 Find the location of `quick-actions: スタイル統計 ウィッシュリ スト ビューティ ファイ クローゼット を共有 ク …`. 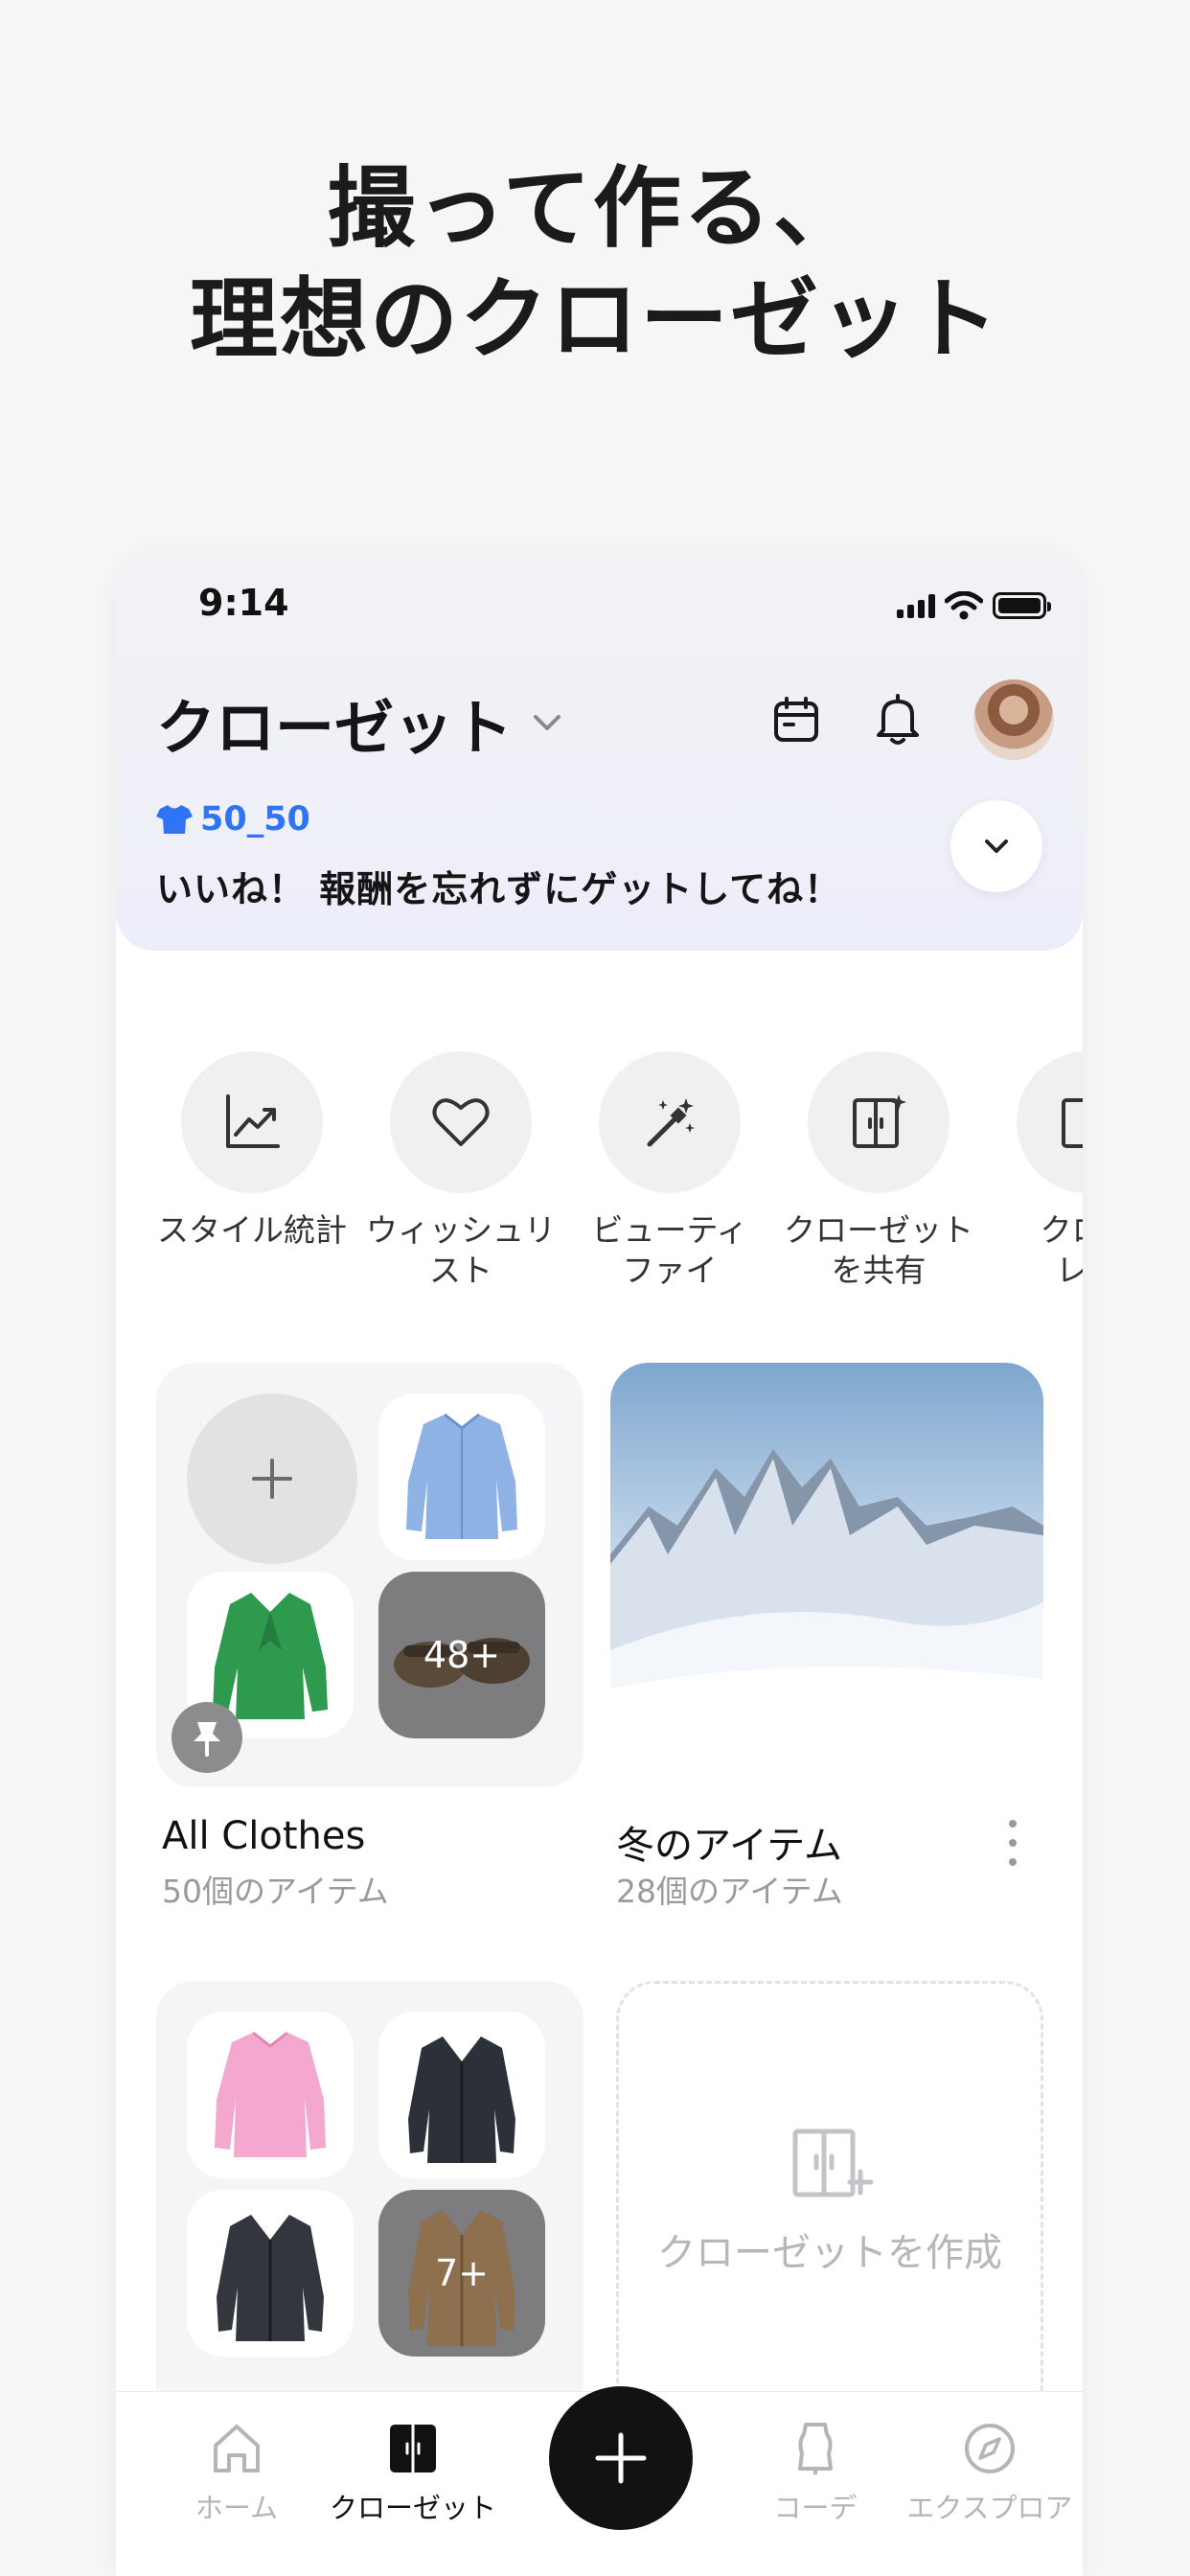

quick-actions: スタイル統計 ウィッシュリ スト ビューティ ファイ クローゼット を共有 ク … is located at coordinates (620, 1171).